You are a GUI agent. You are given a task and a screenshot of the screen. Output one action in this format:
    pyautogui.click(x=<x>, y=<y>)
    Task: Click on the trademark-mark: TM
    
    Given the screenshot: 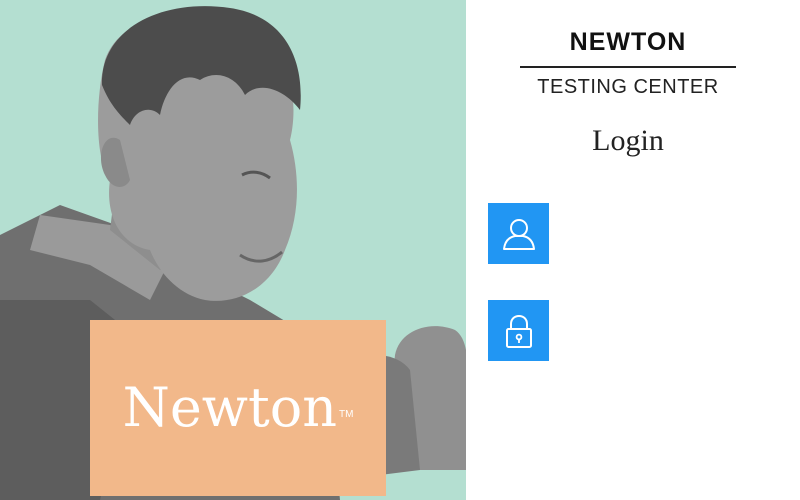 What is the action you would take?
    pyautogui.click(x=346, y=414)
    